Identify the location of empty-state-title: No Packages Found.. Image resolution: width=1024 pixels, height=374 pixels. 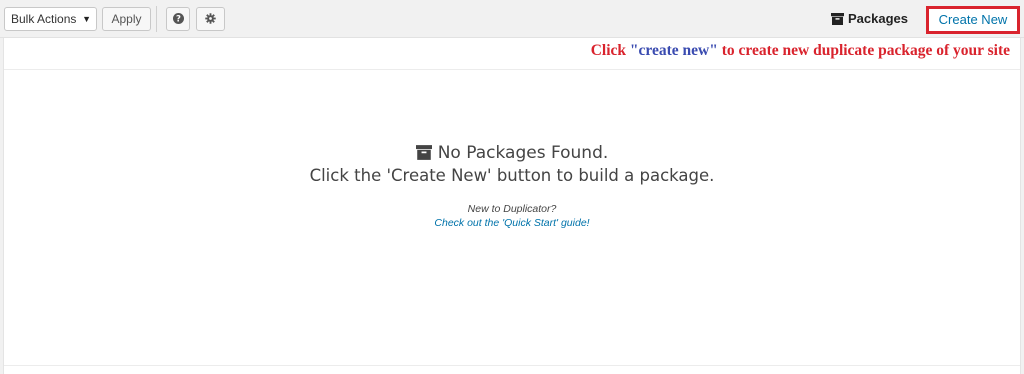
(512, 153).